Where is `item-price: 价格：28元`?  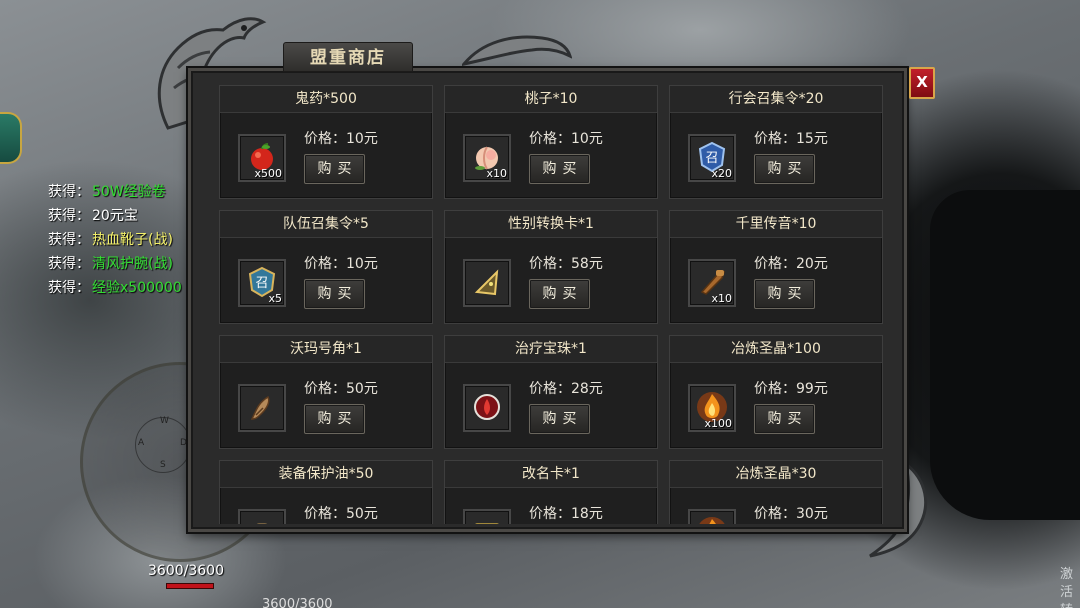 item-price: 价格：28元 is located at coordinates (566, 388).